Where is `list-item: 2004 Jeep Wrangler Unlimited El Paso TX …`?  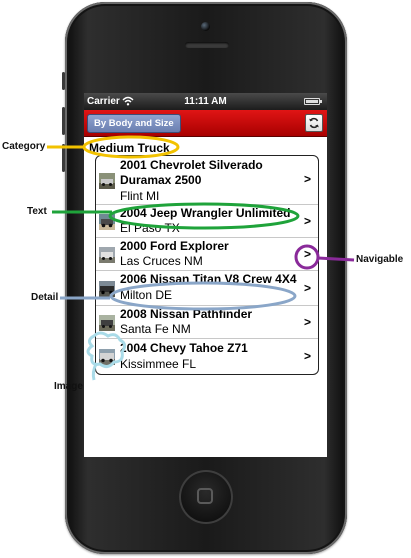
list-item: 2004 Jeep Wrangler Unlimited El Paso TX … is located at coordinates (207, 221).